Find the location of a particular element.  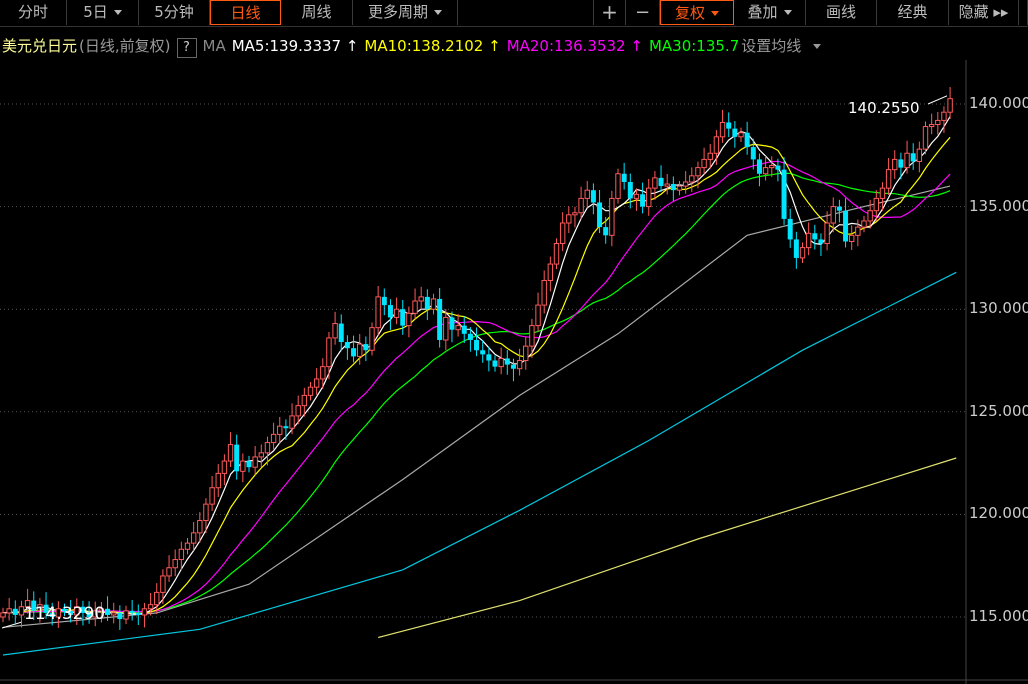

y-tick-label: 125.000 is located at coordinates (998, 410).